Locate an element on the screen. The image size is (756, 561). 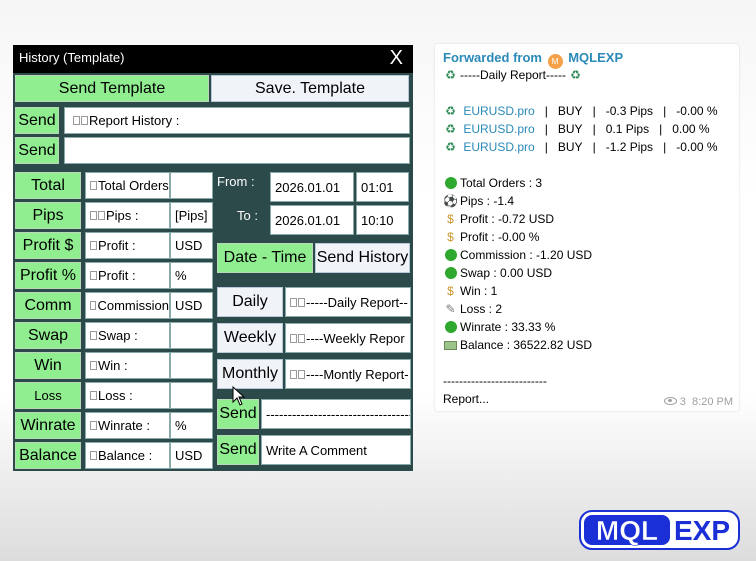
unit-field-swap is located at coordinates (191, 335).